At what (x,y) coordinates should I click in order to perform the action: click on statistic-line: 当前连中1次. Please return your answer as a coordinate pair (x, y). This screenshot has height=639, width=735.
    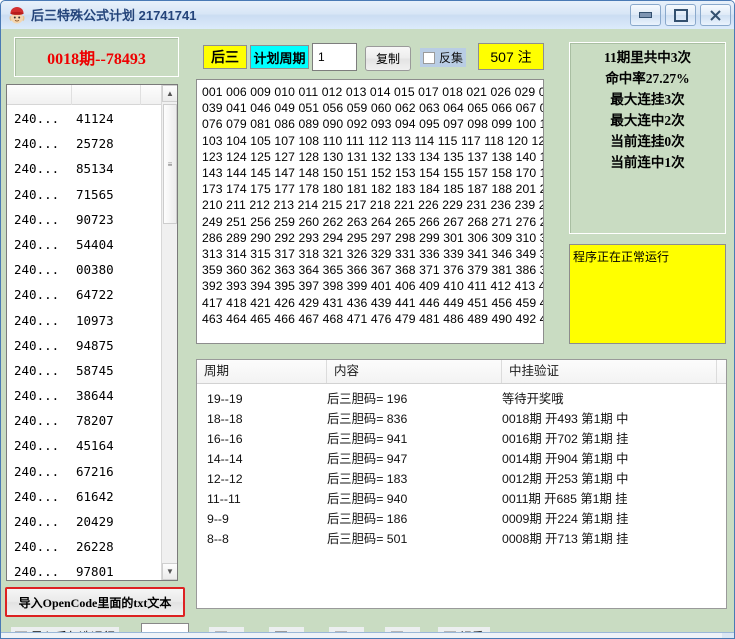
    Looking at the image, I should click on (647, 162).